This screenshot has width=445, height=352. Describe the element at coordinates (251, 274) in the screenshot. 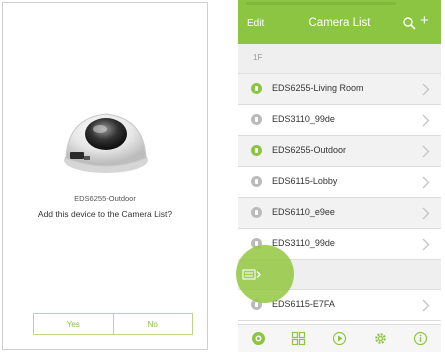

I see `sidebar-toggle-icon` at that location.